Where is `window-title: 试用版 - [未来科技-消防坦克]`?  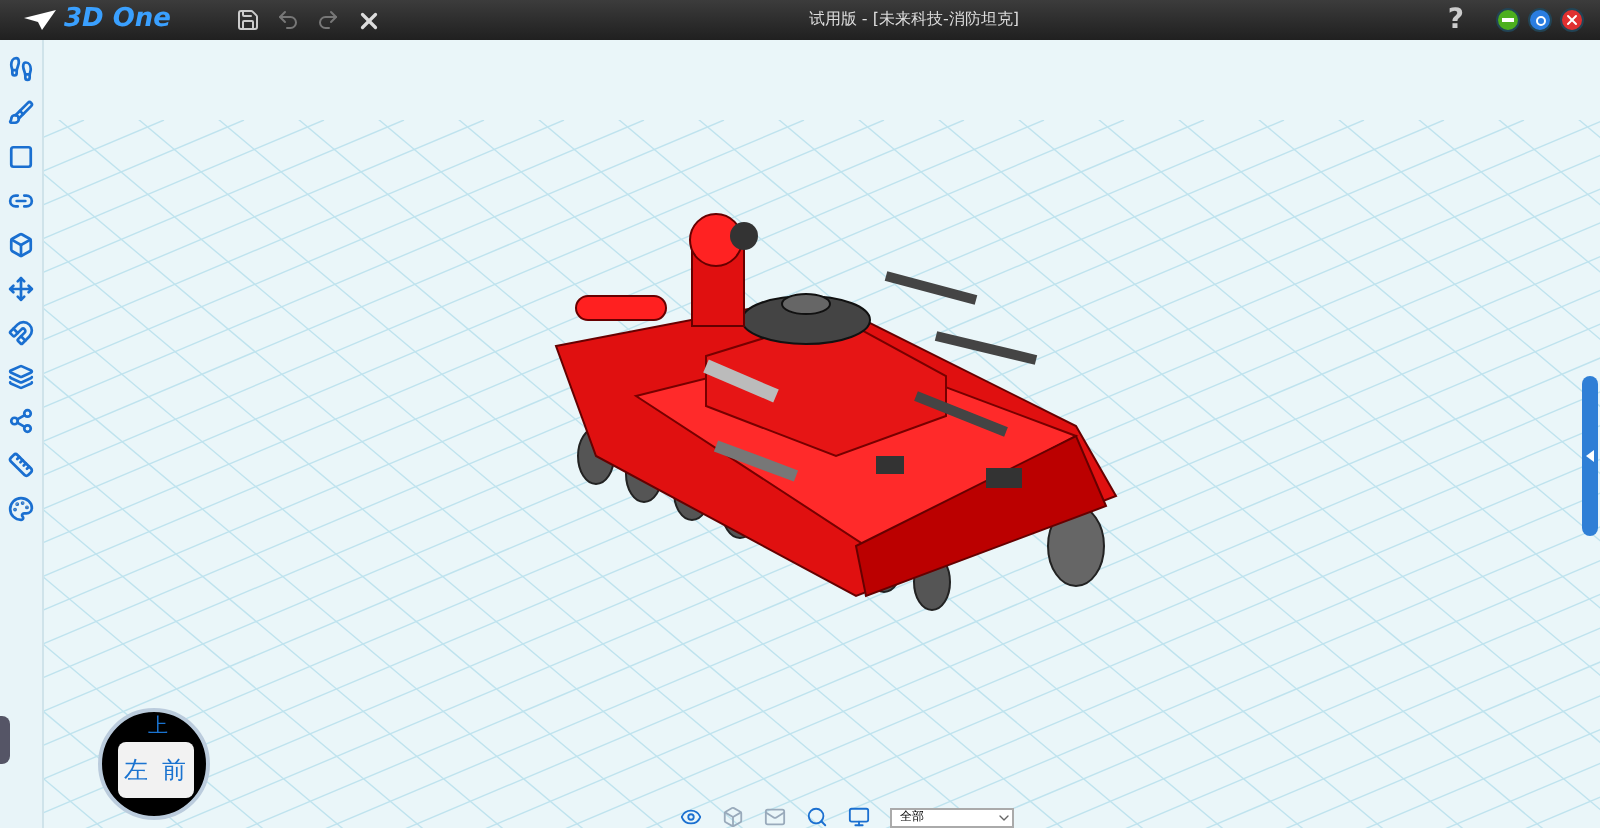
window-title: 试用版 - [未来科技-消防坦克] is located at coordinates (913, 20).